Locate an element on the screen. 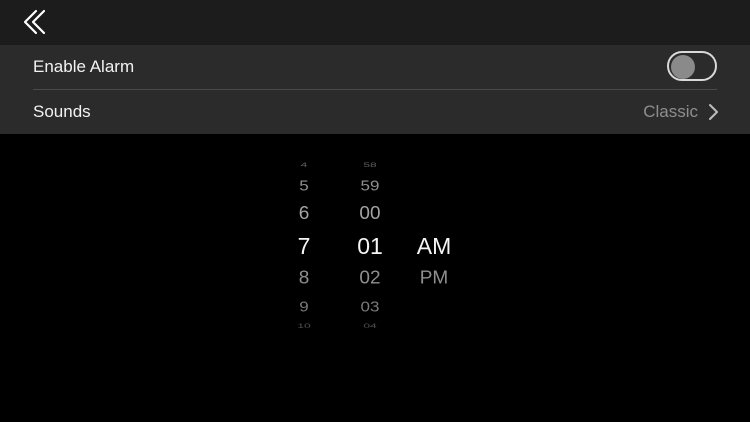 This screenshot has width=750, height=422. period-option: AM is located at coordinates (434, 246).